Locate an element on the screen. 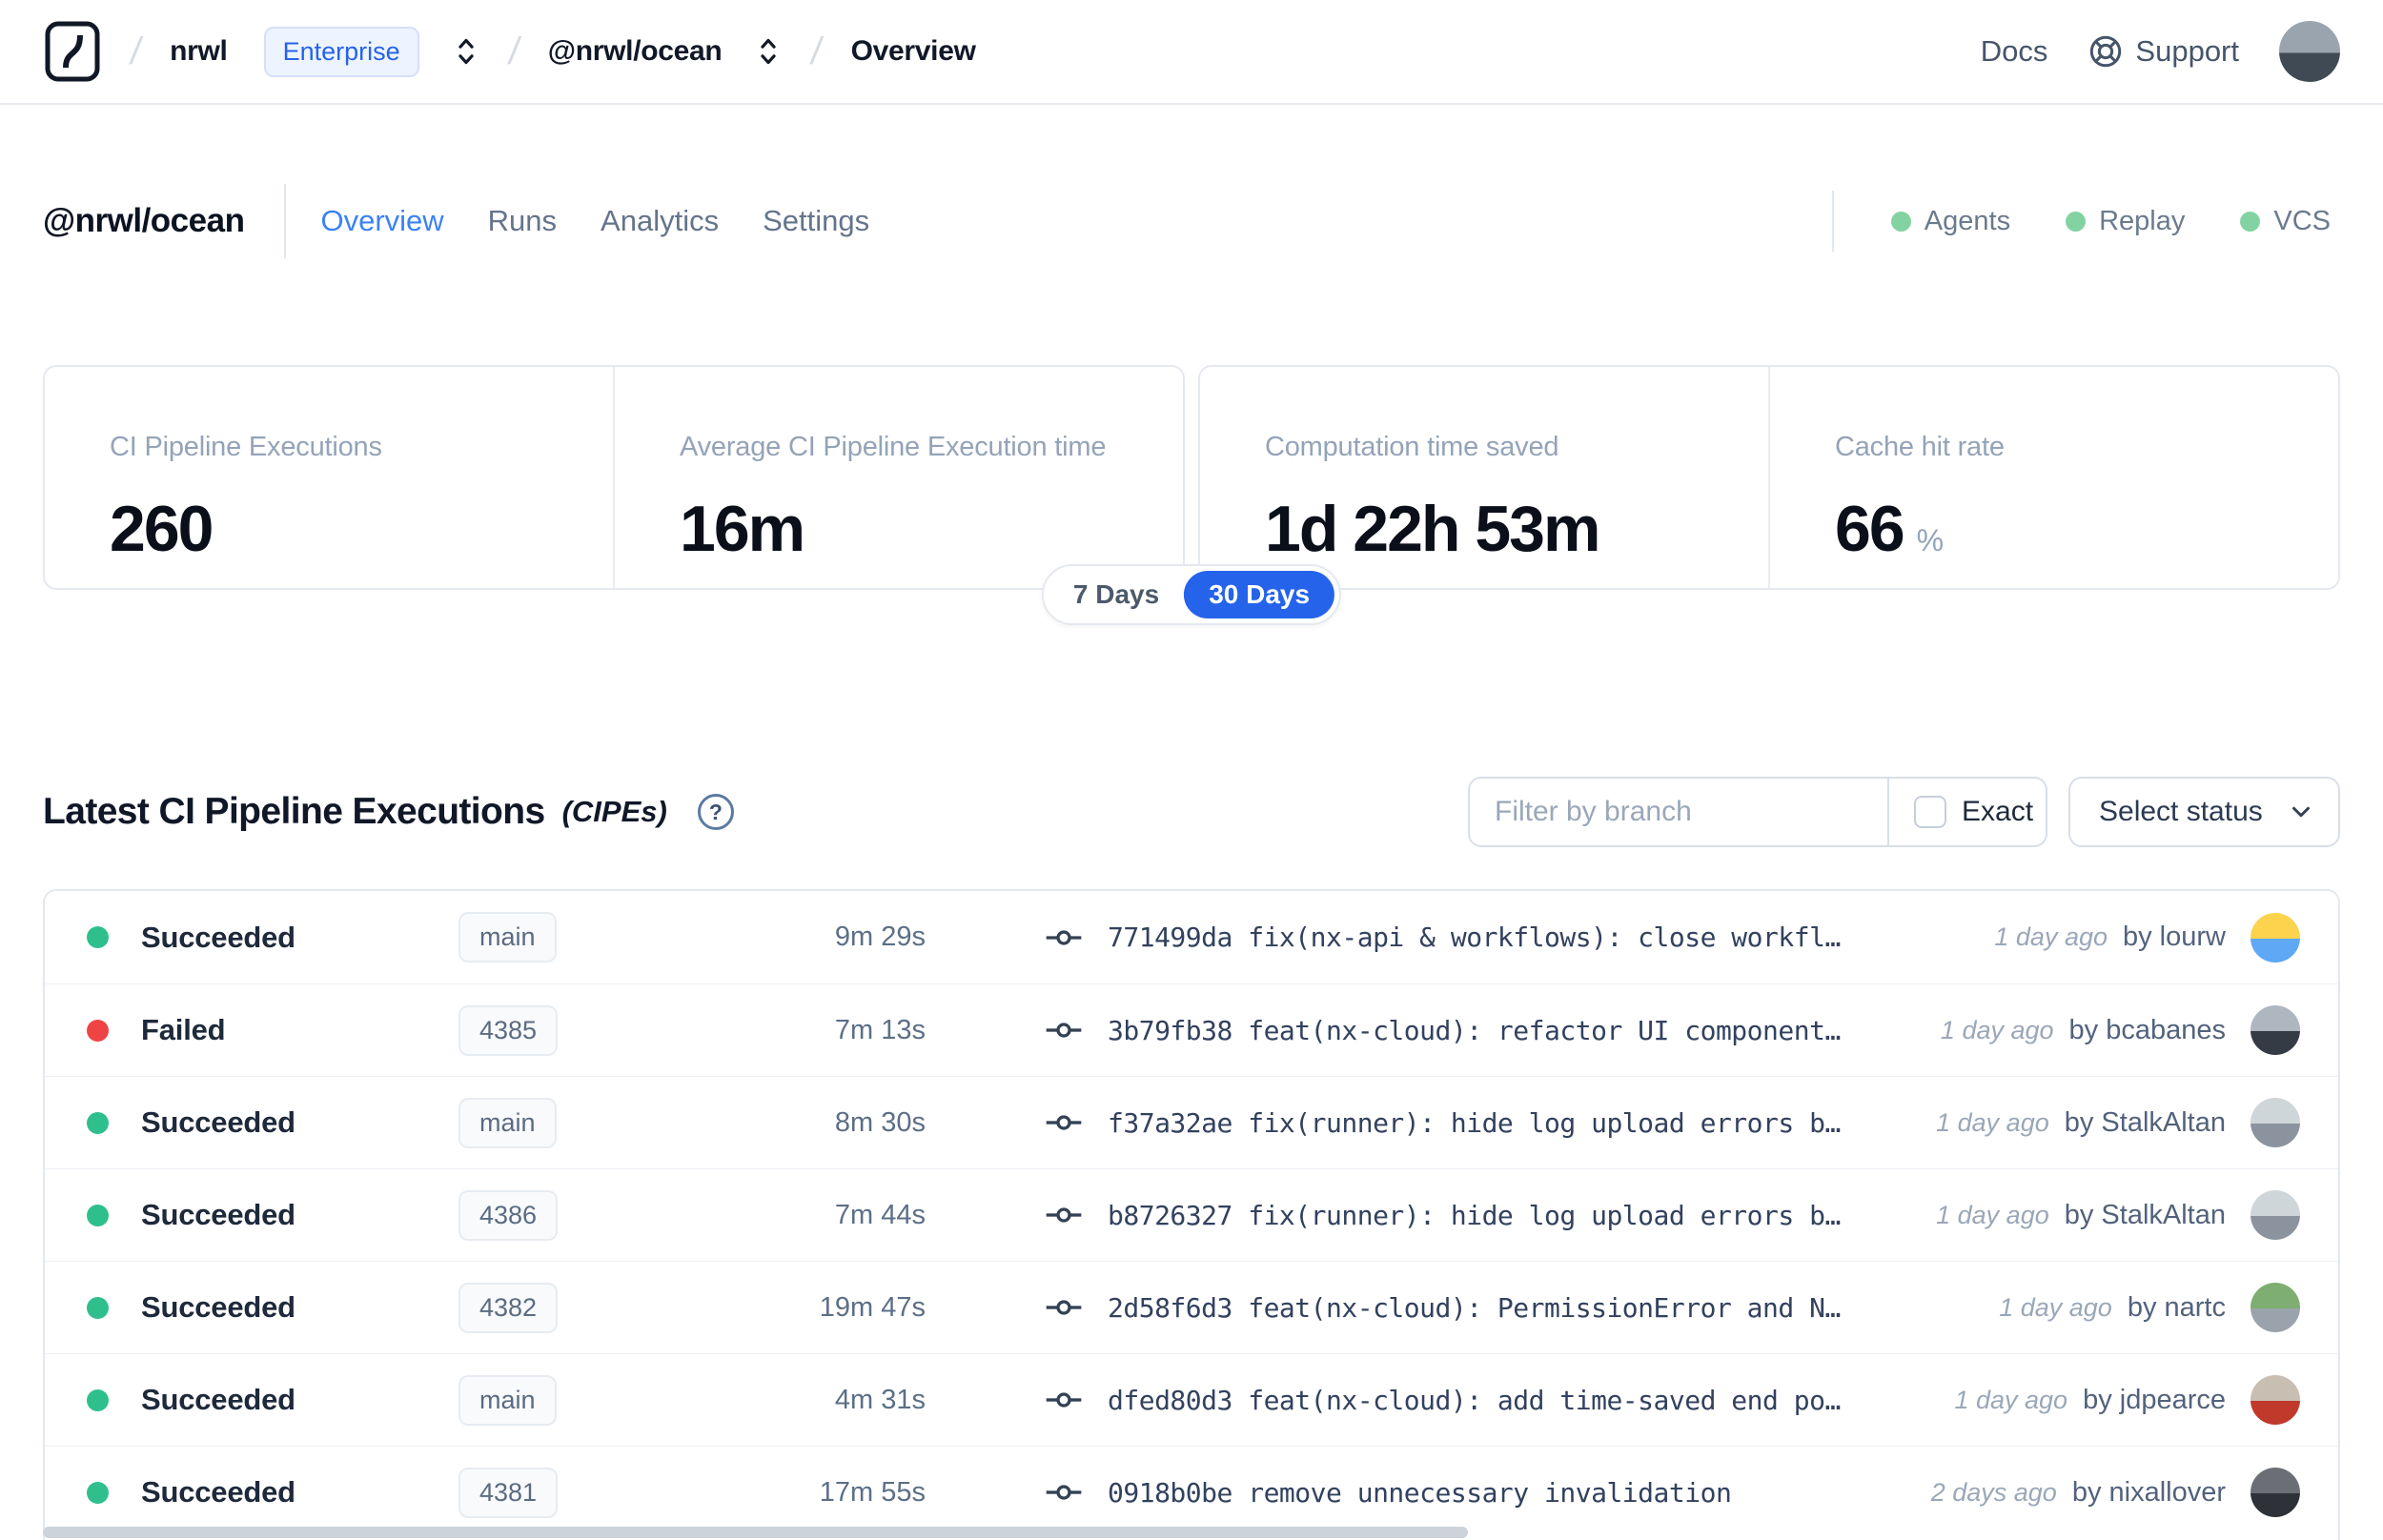  stat-card-time-saved: Computation time saved 1d 22h 53m is located at coordinates (1484, 477).